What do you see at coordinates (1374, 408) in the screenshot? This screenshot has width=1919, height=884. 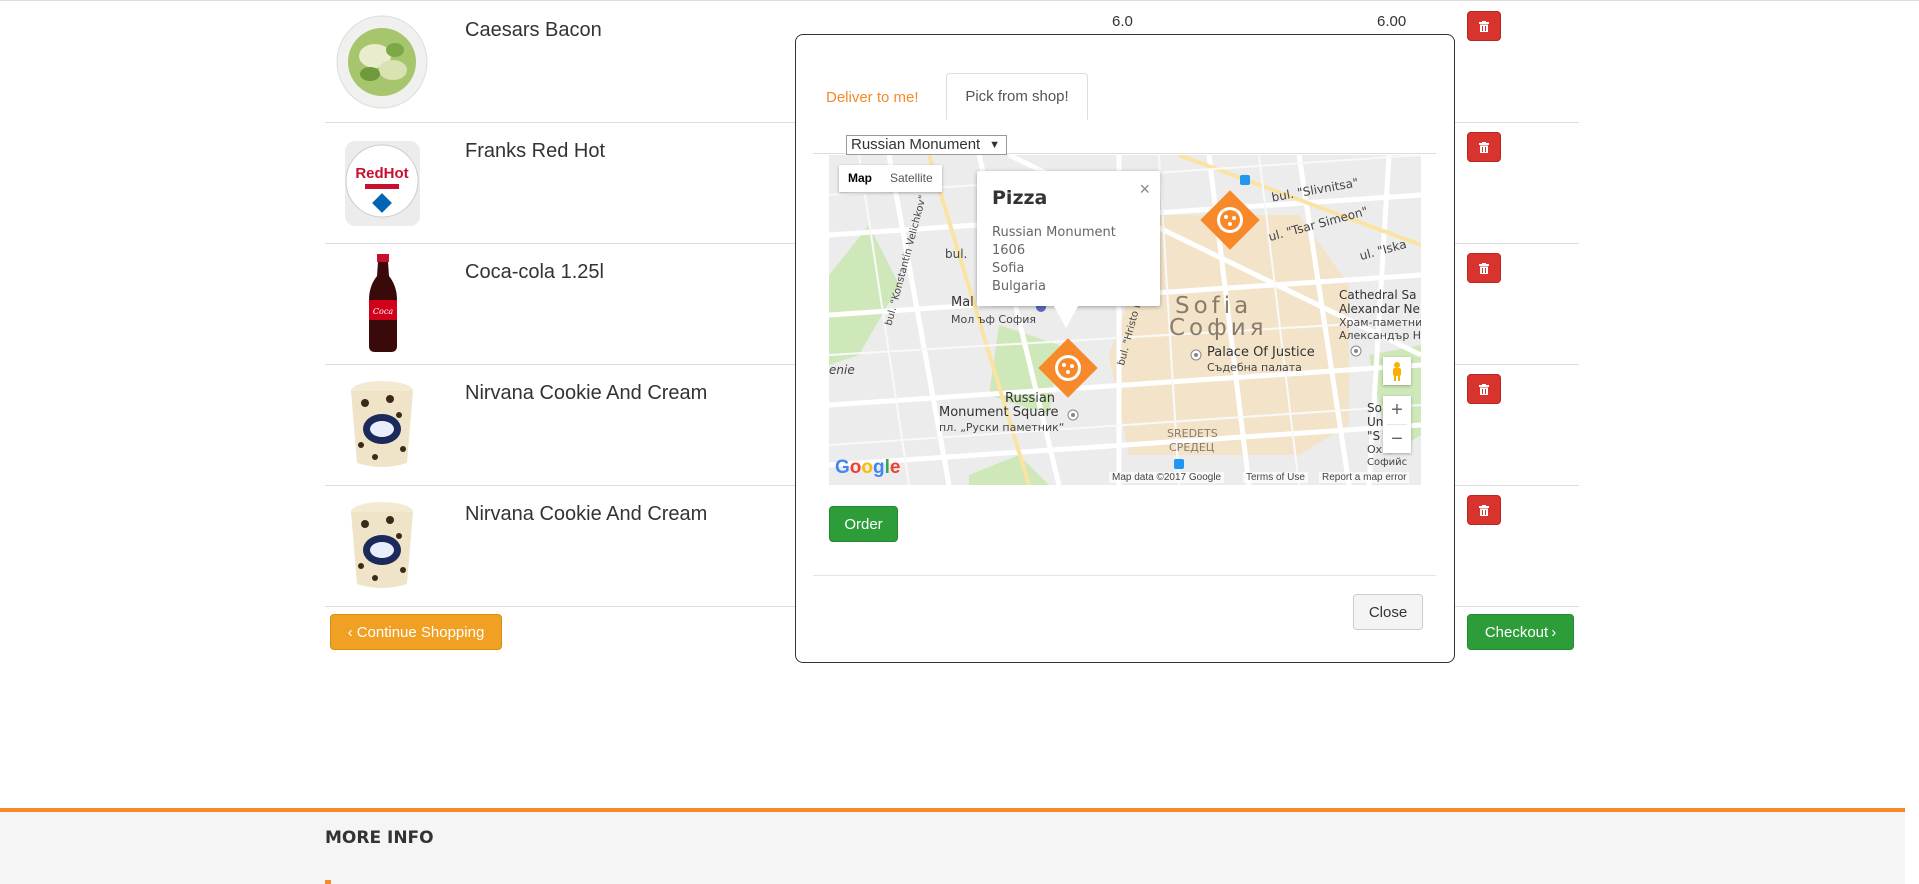 I see `map-poi-label: So` at bounding box center [1374, 408].